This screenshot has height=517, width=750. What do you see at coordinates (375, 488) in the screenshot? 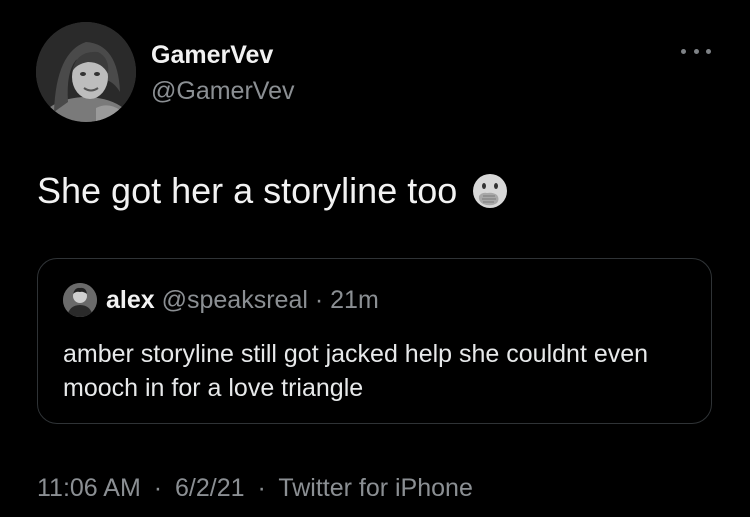
I see `tweet-source: Twitter for iPhone` at bounding box center [375, 488].